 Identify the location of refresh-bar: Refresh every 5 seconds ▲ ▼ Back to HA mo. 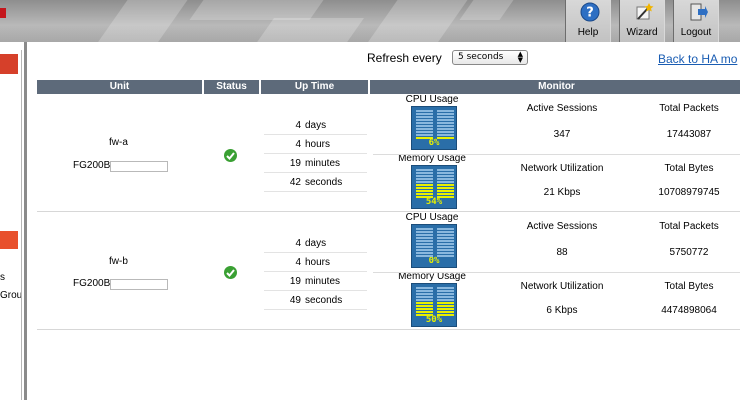
(383, 57).